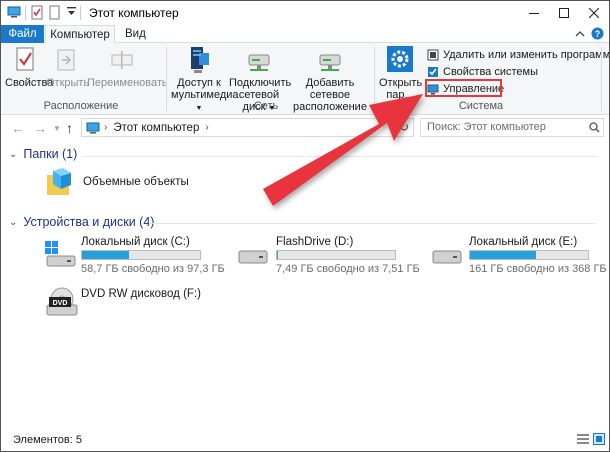  Describe the element at coordinates (594, 13) in the screenshot. I see `close-button` at that location.